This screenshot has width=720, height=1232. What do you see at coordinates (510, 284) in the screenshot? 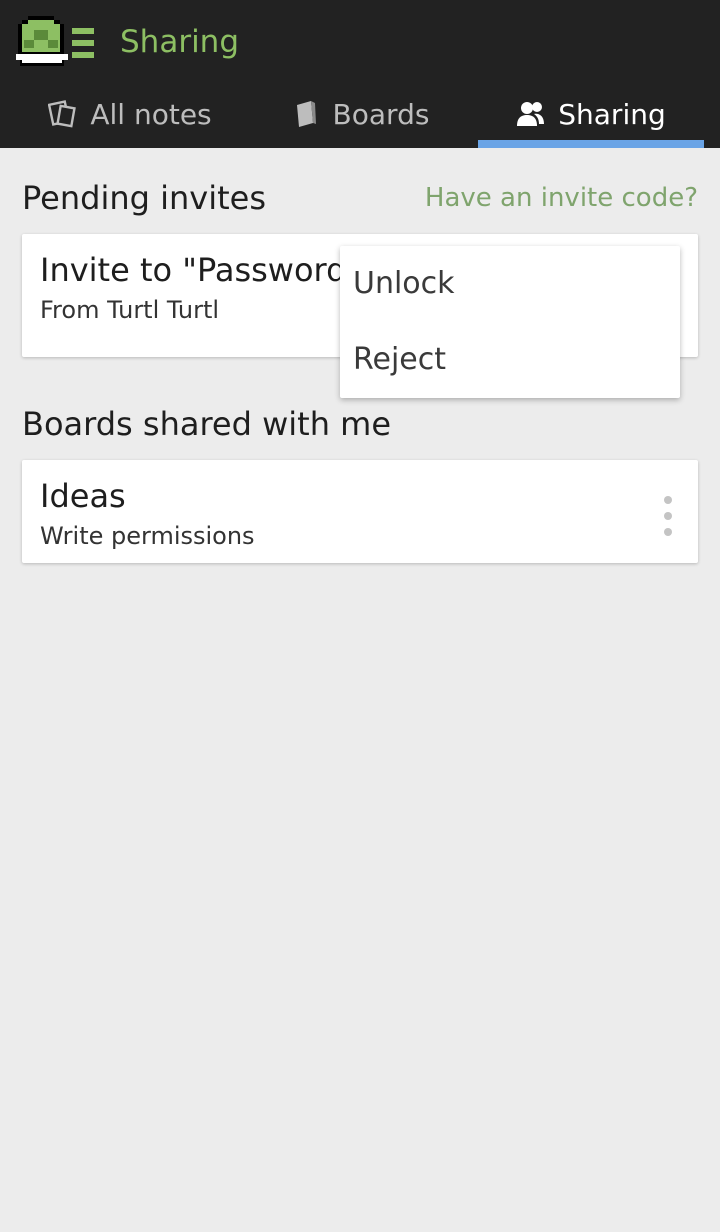
I see `unlock-menu-item: Unlock` at bounding box center [510, 284].